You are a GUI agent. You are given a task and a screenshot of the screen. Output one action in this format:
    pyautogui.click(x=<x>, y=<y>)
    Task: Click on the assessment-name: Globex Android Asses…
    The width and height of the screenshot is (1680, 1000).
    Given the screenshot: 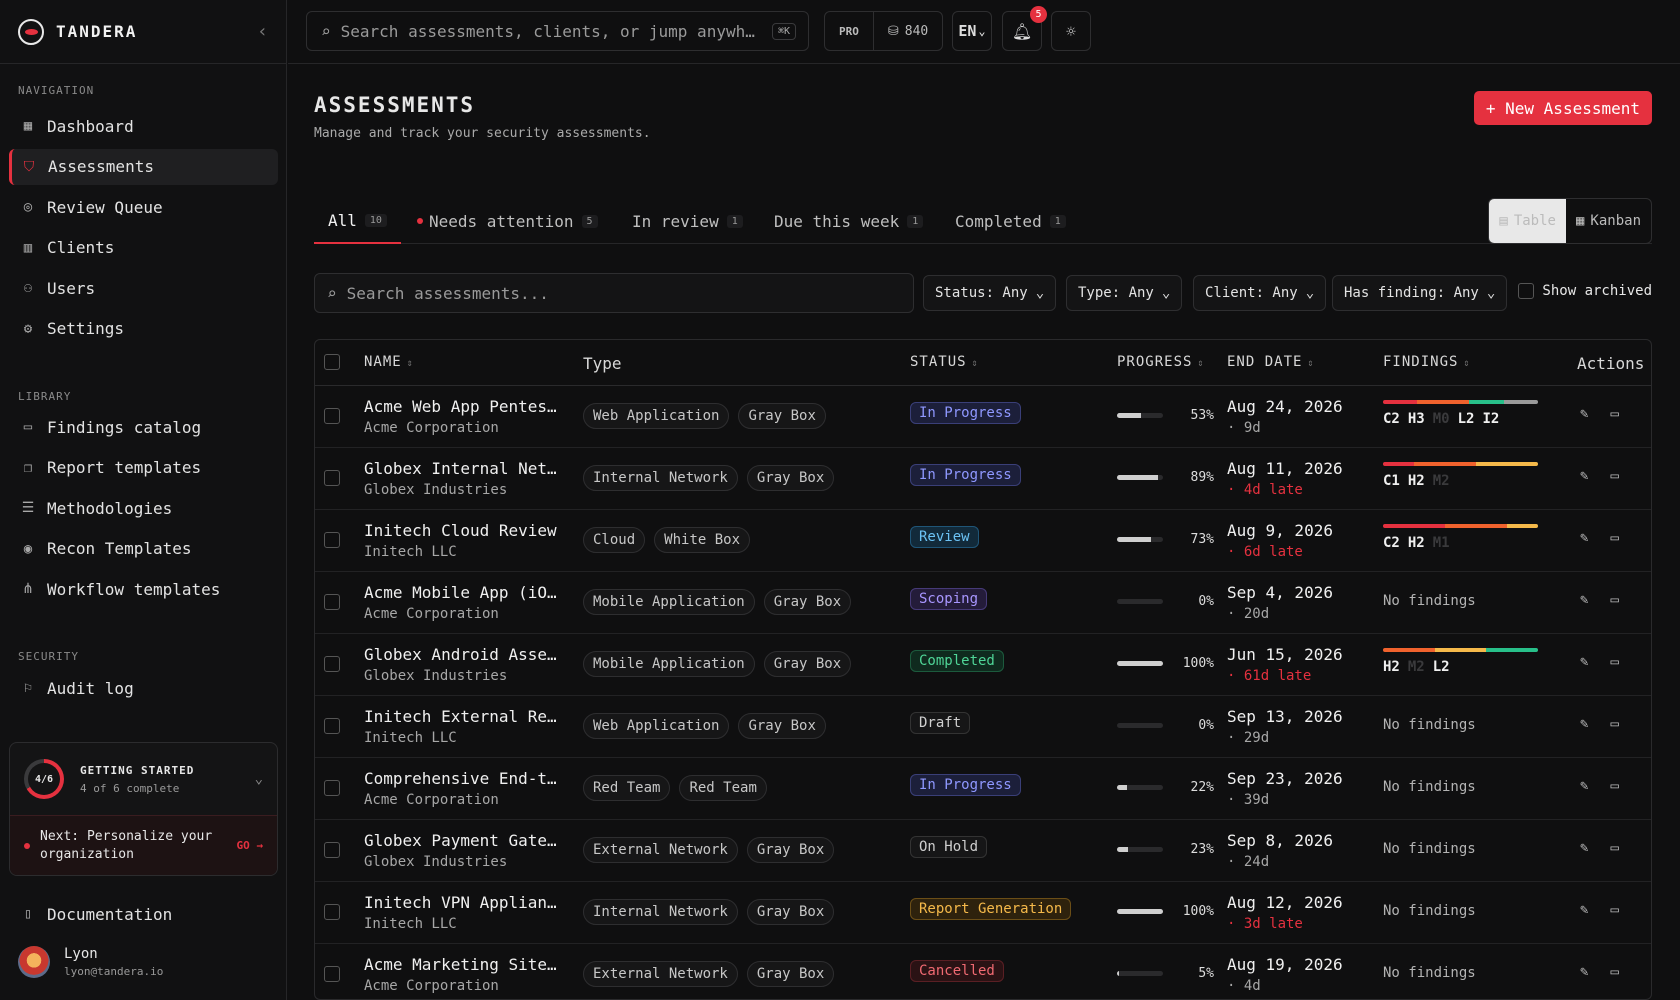 What is the action you would take?
    pyautogui.click(x=464, y=654)
    